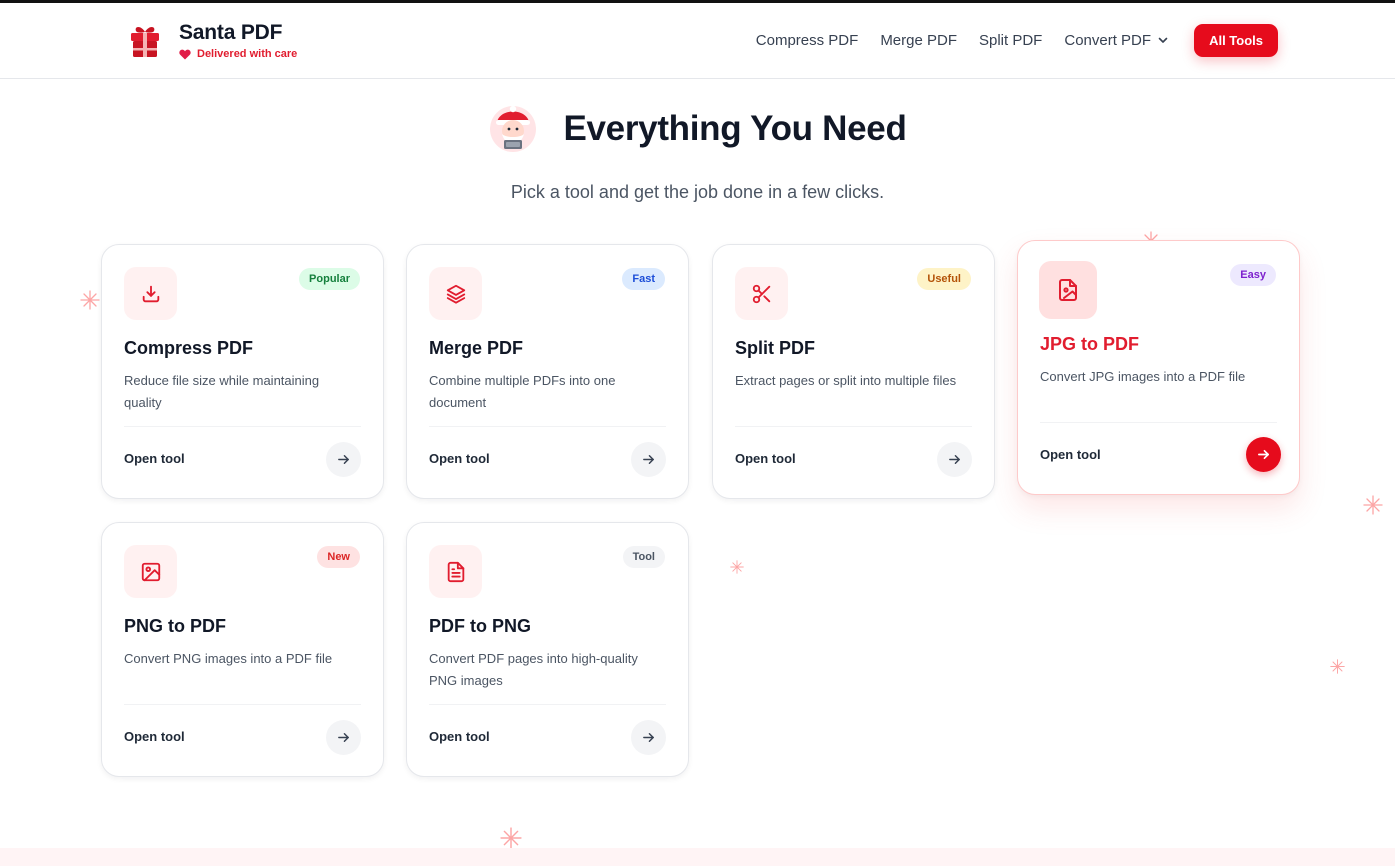 The height and width of the screenshot is (866, 1395). Describe the element at coordinates (513, 128) in the screenshot. I see `santa-mascot-icon` at that location.